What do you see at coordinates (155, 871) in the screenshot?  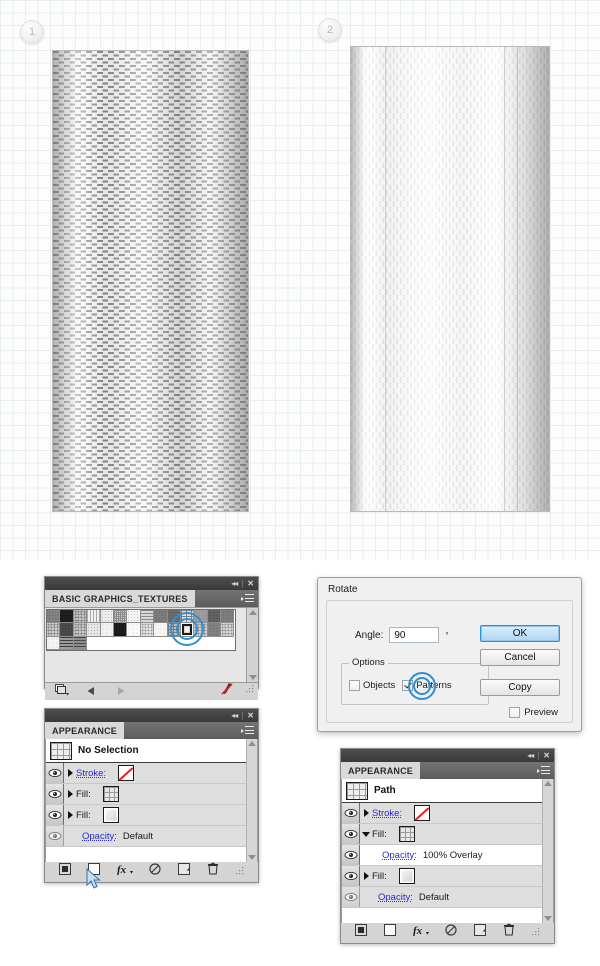 I see `clear-appearance-icon` at bounding box center [155, 871].